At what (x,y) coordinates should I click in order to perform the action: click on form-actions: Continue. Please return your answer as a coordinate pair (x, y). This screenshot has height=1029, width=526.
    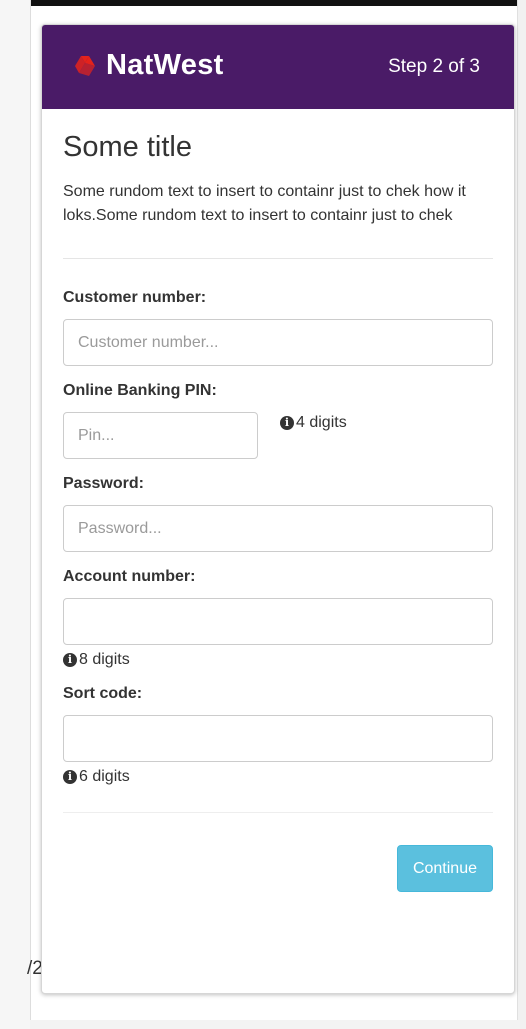
    Looking at the image, I should click on (278, 868).